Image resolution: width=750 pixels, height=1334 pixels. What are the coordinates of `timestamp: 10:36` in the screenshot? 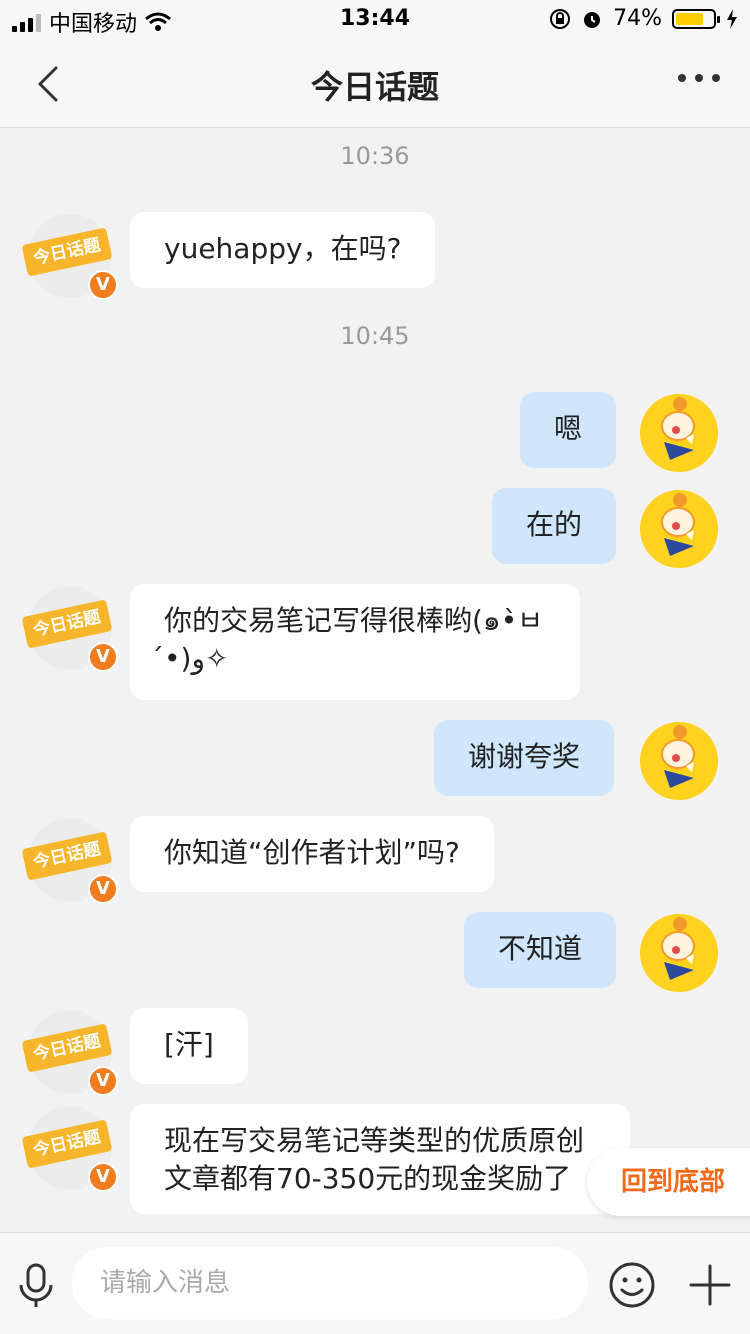 It's located at (375, 156).